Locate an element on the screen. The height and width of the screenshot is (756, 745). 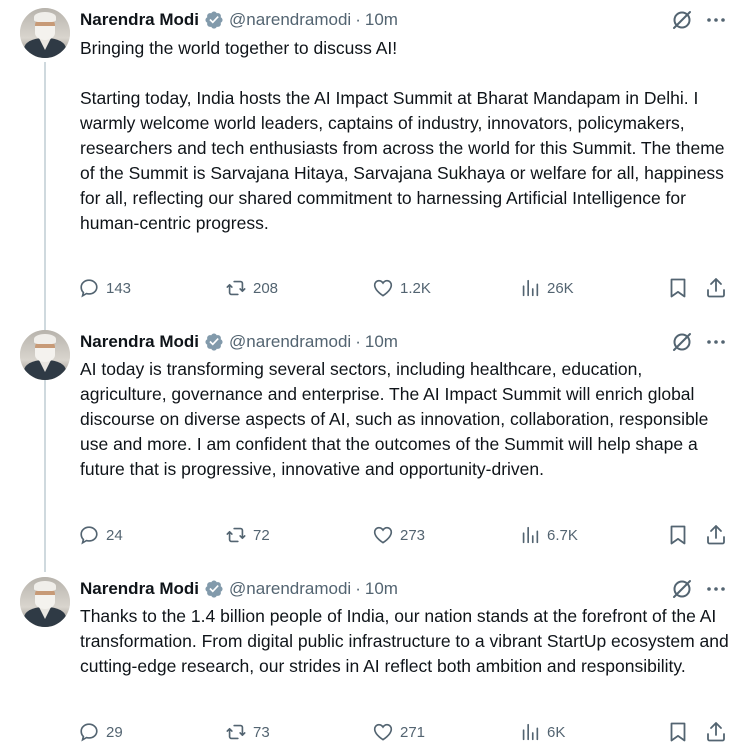
views-count: 26K is located at coordinates (560, 288).